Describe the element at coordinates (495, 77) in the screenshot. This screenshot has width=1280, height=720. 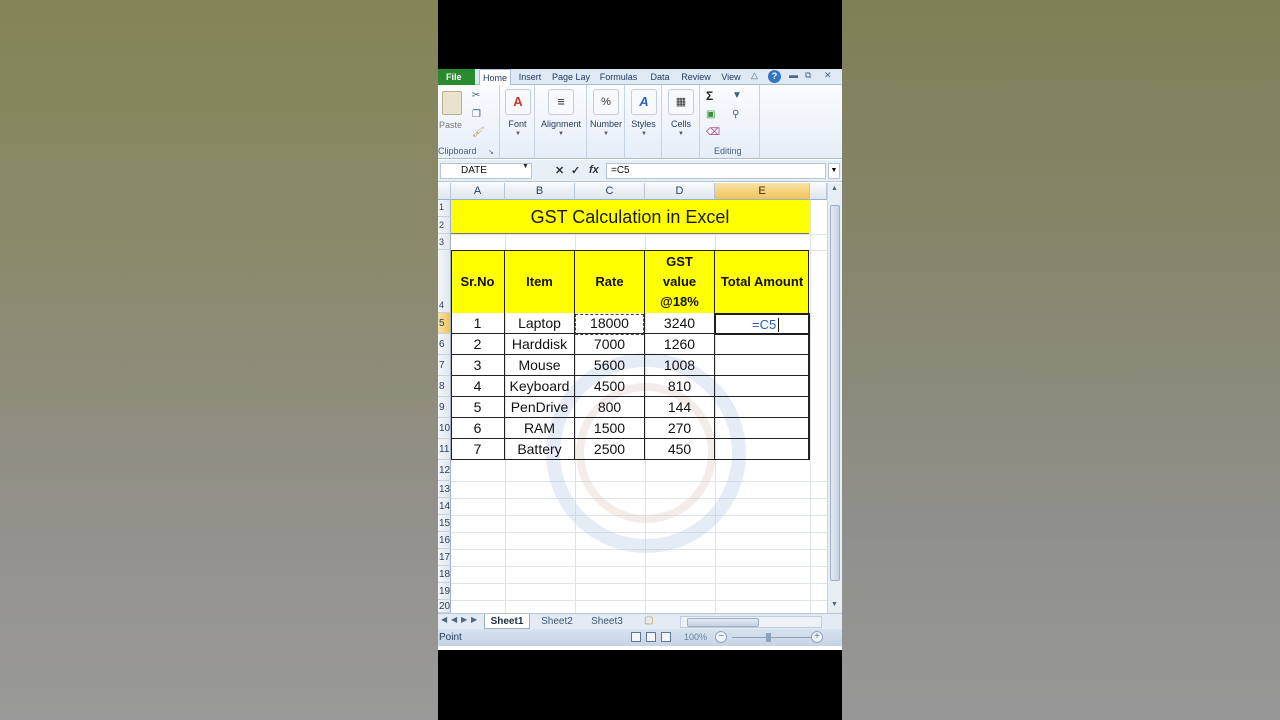
I see `tab-home: Home` at that location.